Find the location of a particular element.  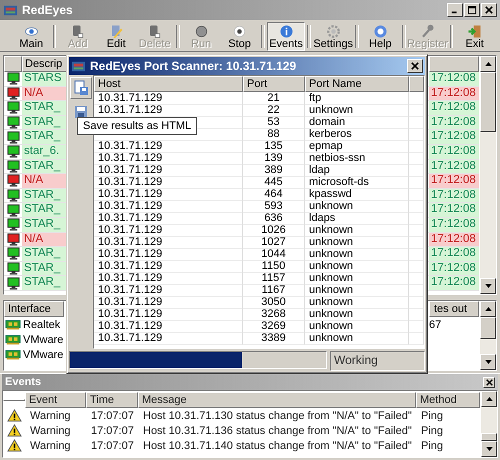

info-icon is located at coordinates (286, 31).